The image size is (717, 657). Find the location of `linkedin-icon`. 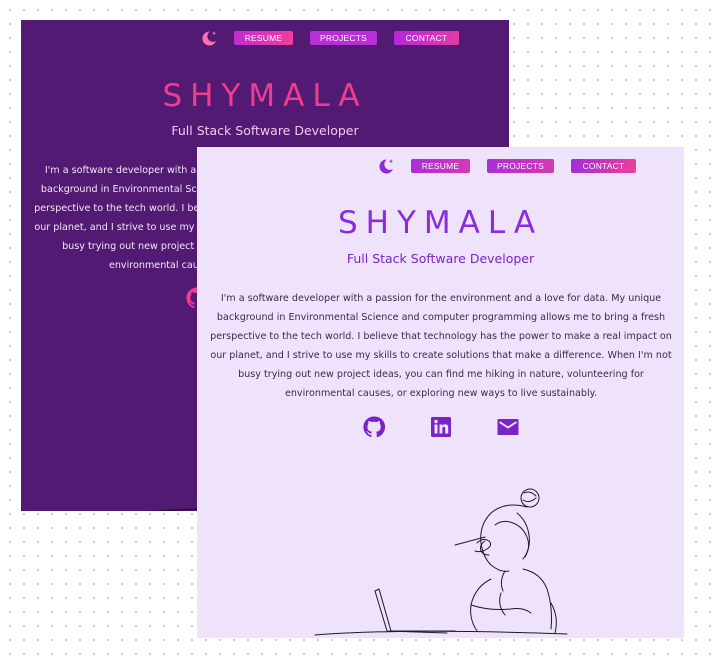

linkedin-icon is located at coordinates (441, 427).